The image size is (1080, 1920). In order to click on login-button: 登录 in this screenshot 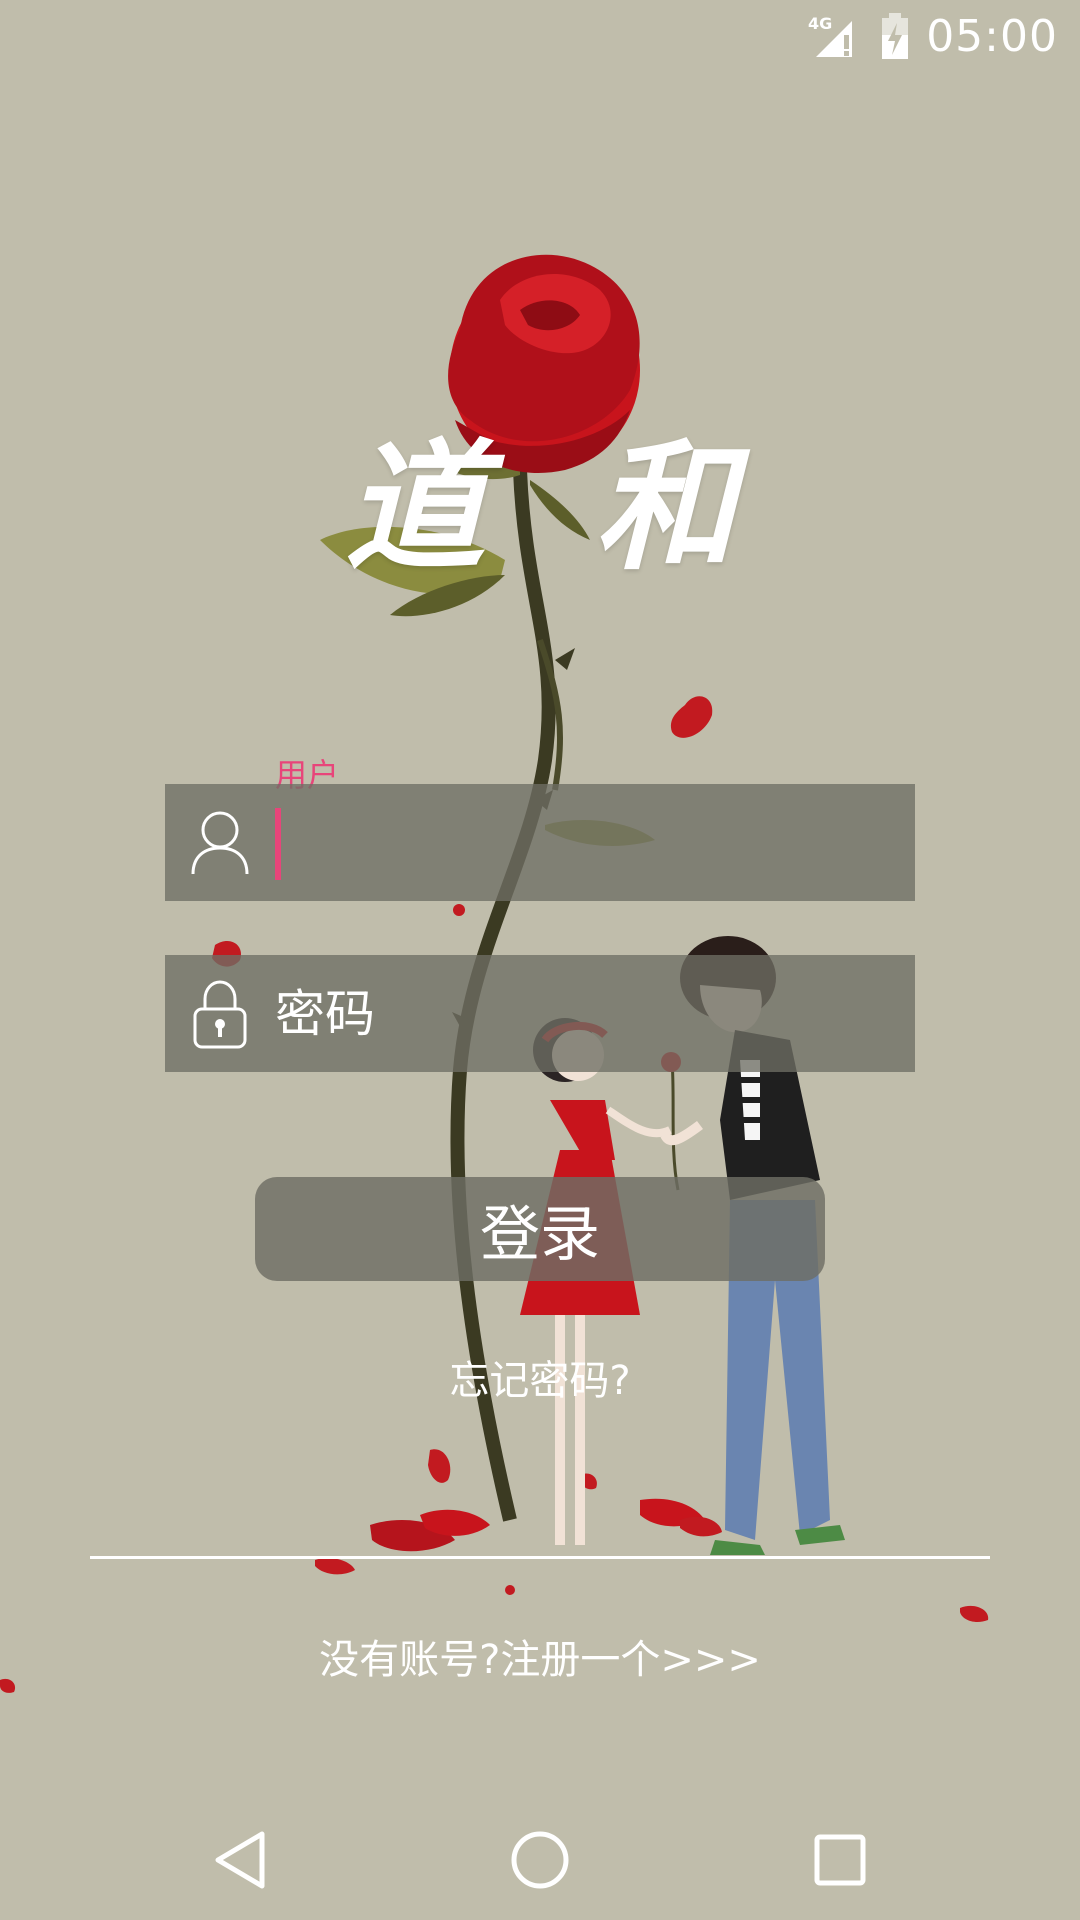, I will do `click(540, 1229)`.